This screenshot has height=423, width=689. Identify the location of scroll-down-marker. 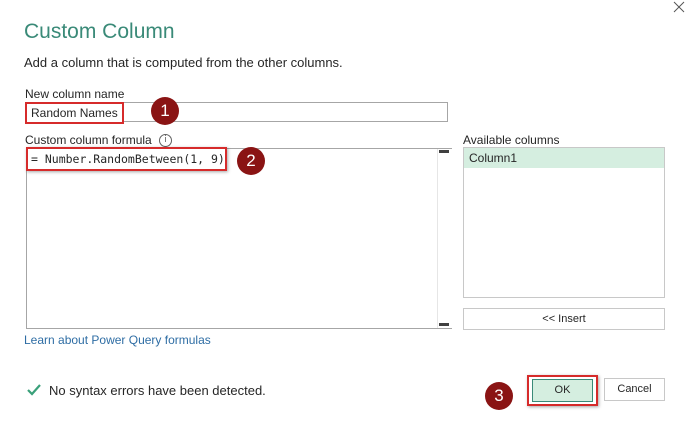
(444, 324).